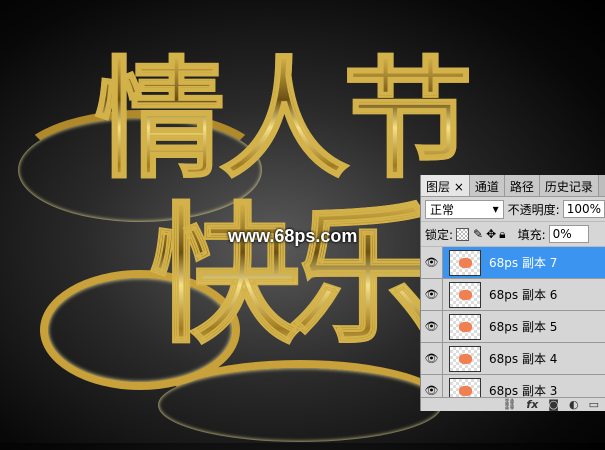 The height and width of the screenshot is (450, 605). What do you see at coordinates (523, 263) in the screenshot?
I see `layer-name: 68ps 副本 7` at bounding box center [523, 263].